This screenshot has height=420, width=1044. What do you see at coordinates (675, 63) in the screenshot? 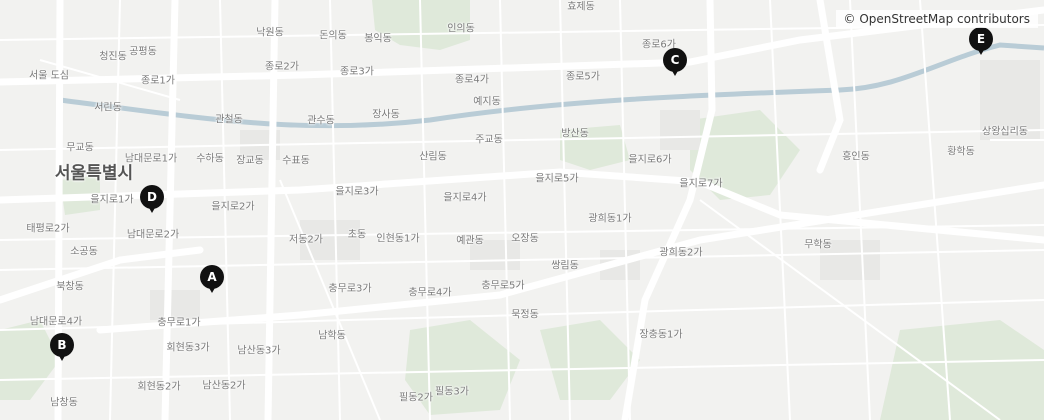
I see `marker-c: C` at bounding box center [675, 63].